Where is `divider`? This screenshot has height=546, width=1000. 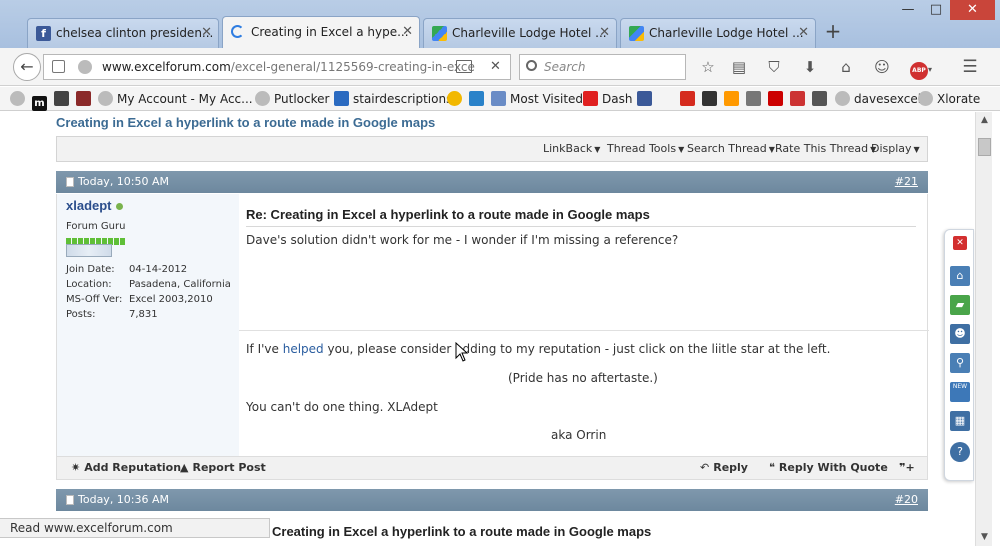 divider is located at coordinates (581, 226).